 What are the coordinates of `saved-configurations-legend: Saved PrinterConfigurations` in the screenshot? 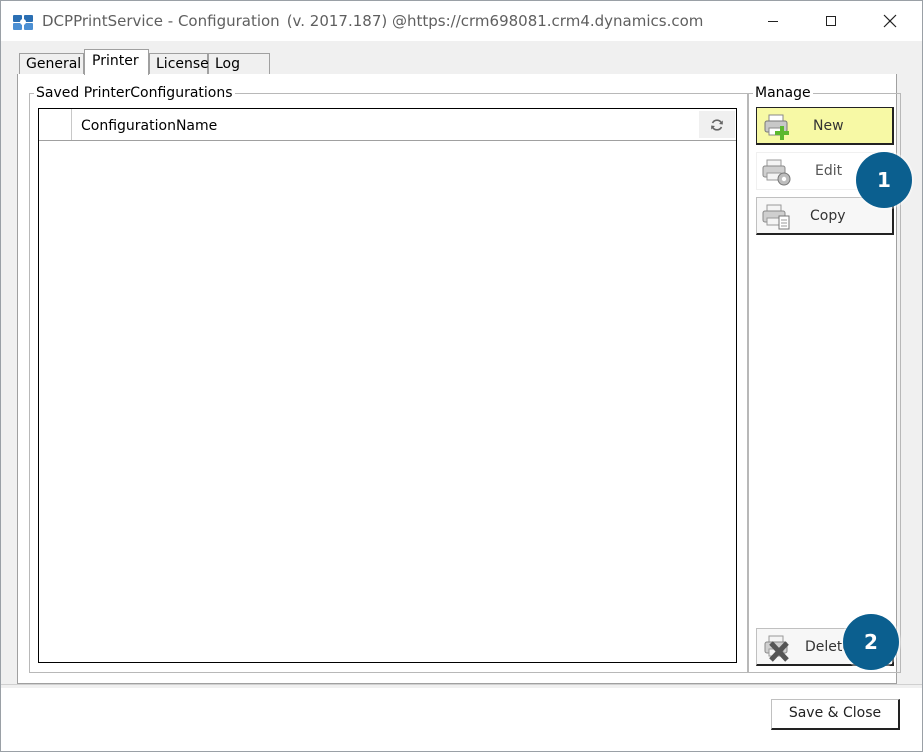 It's located at (134, 93).